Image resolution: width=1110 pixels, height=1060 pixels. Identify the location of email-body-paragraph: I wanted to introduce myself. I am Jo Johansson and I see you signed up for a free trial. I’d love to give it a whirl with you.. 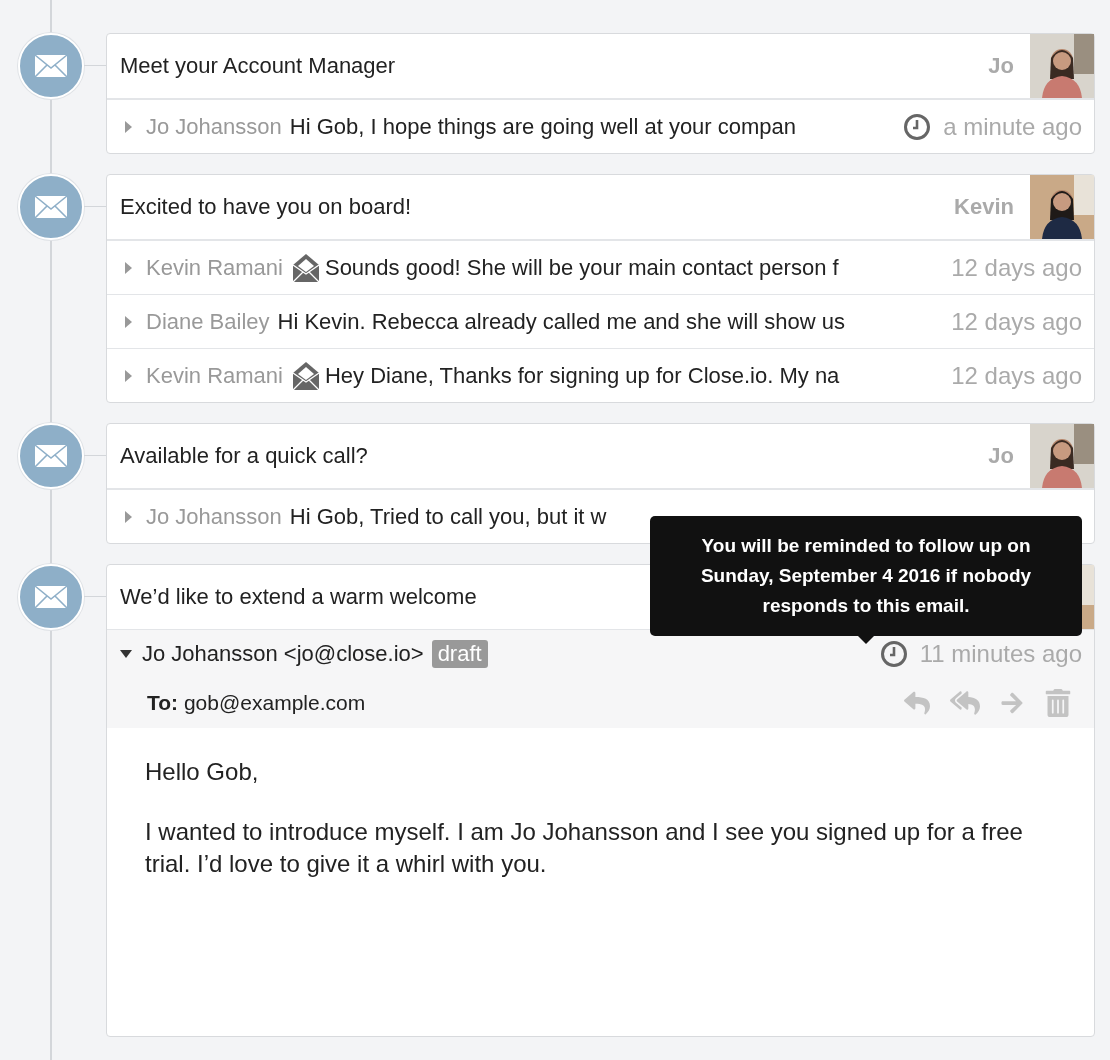
(584, 848).